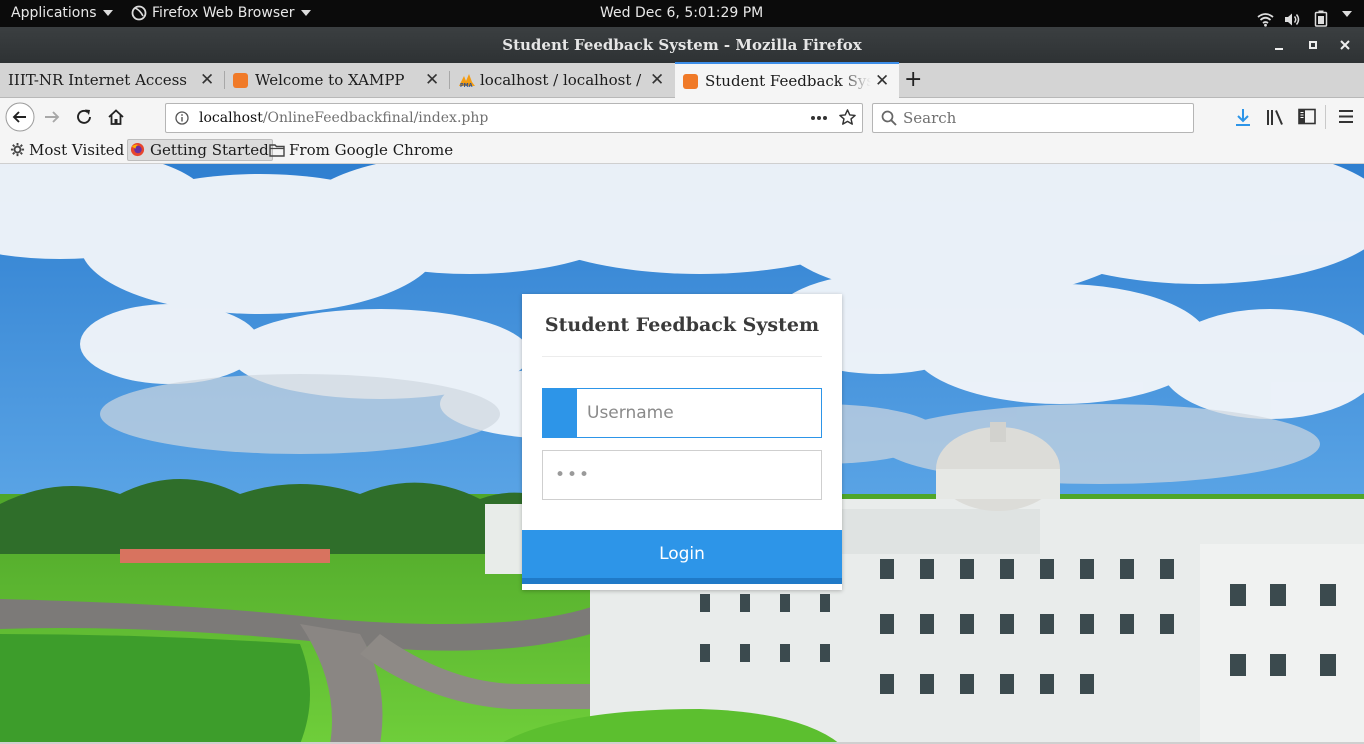  What do you see at coordinates (1279, 45) in the screenshot?
I see `minimize-icon` at bounding box center [1279, 45].